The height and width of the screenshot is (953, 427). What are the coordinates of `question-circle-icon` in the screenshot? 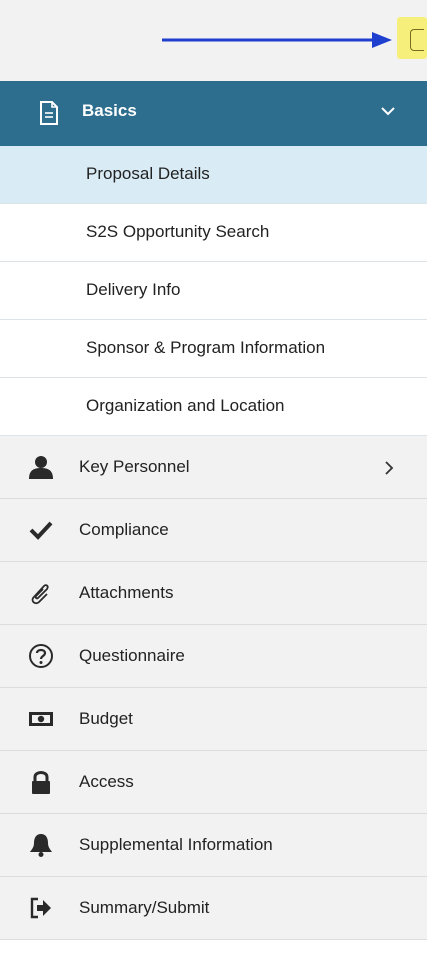 It's located at (41, 656).